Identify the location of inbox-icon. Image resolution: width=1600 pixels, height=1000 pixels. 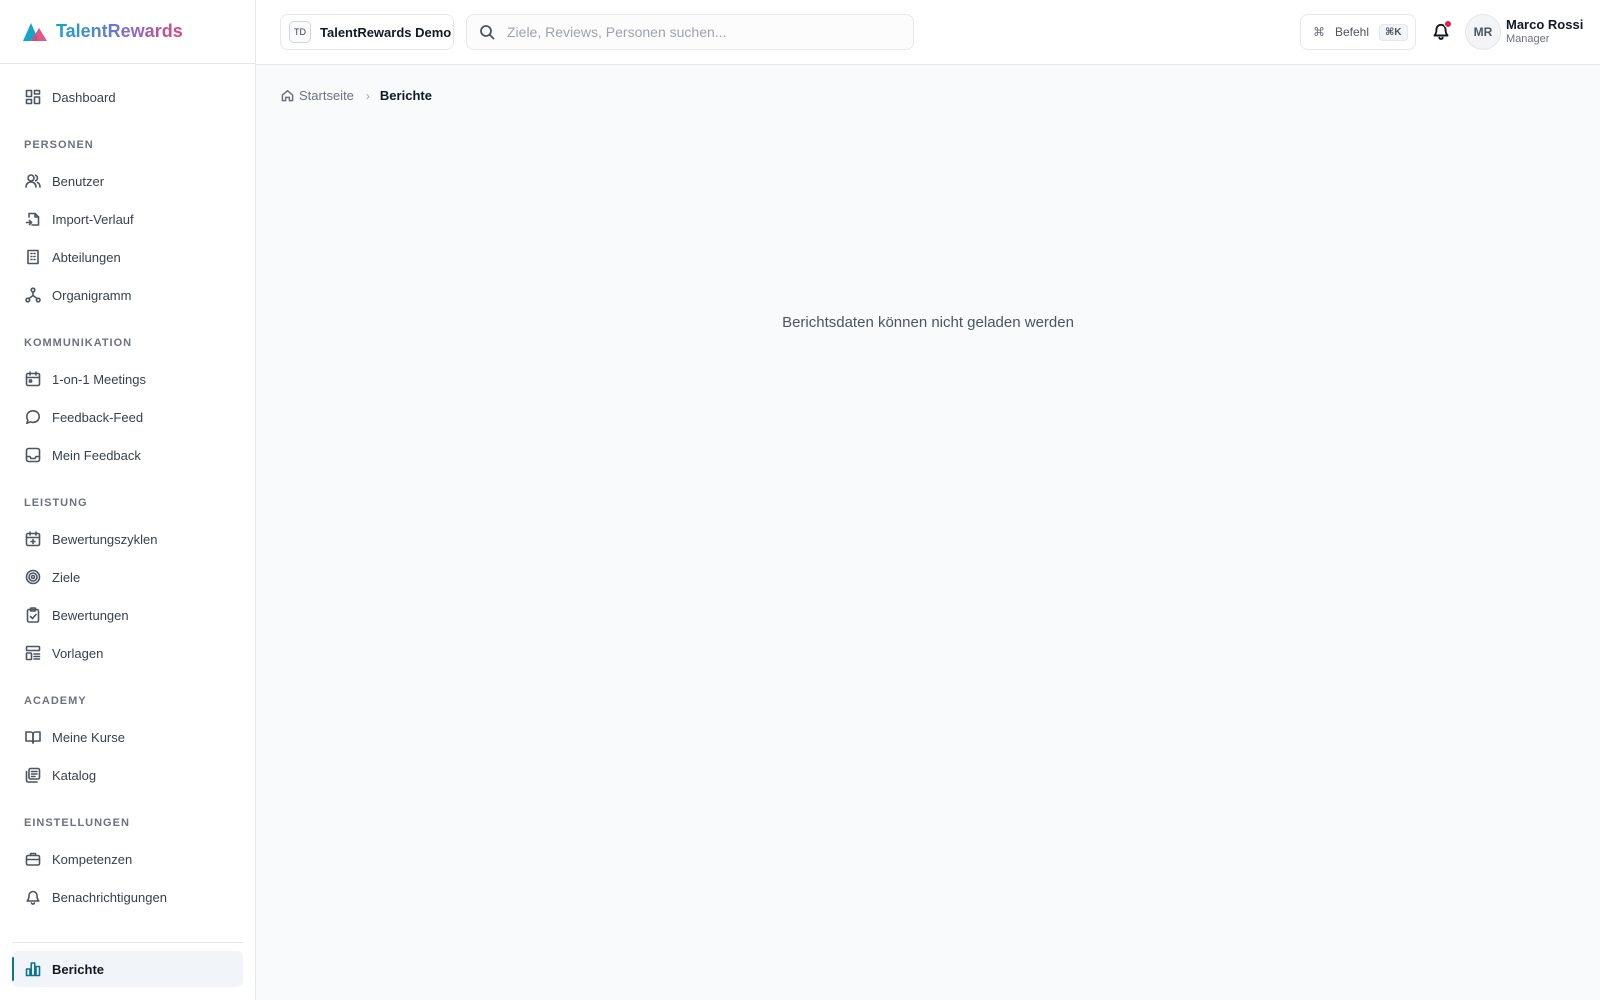
(33, 455).